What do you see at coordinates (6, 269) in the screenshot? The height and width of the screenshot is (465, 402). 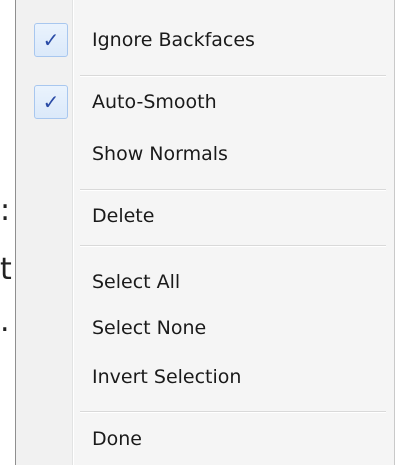 I see `background-text-fragment: t` at bounding box center [6, 269].